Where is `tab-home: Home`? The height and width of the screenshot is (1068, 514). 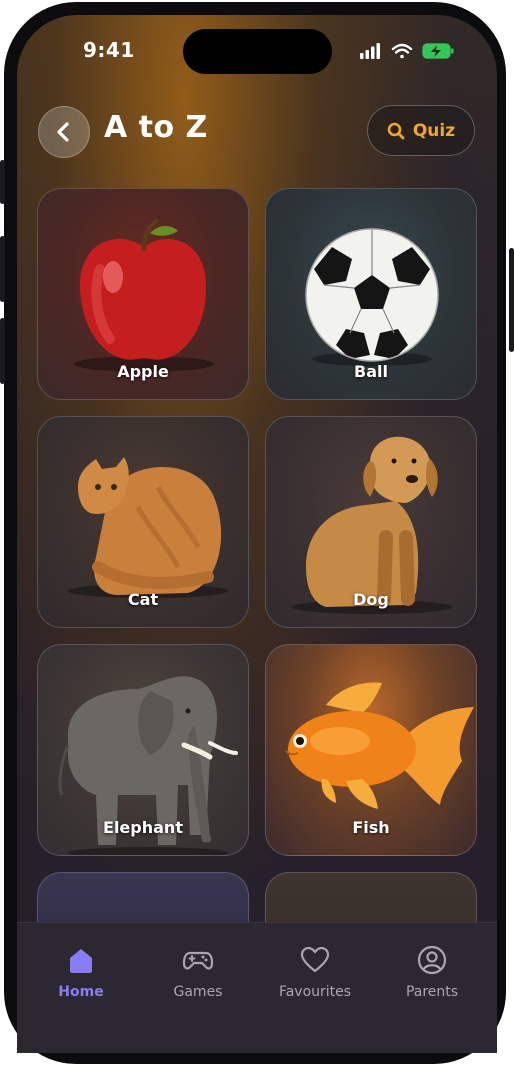 tab-home: Home is located at coordinates (81, 970).